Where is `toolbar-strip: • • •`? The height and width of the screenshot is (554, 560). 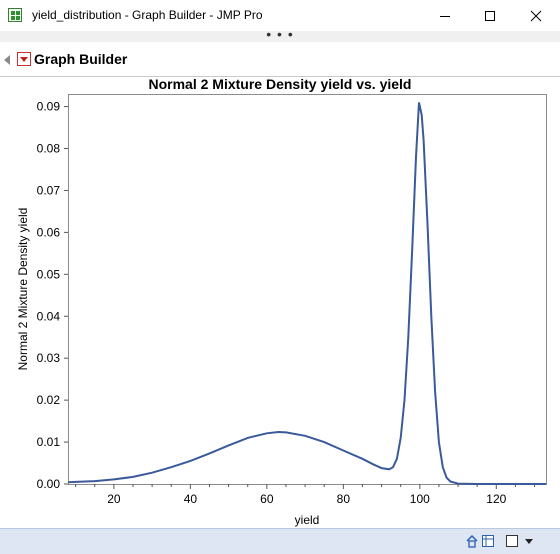
toolbar-strip: • • • is located at coordinates (280, 34).